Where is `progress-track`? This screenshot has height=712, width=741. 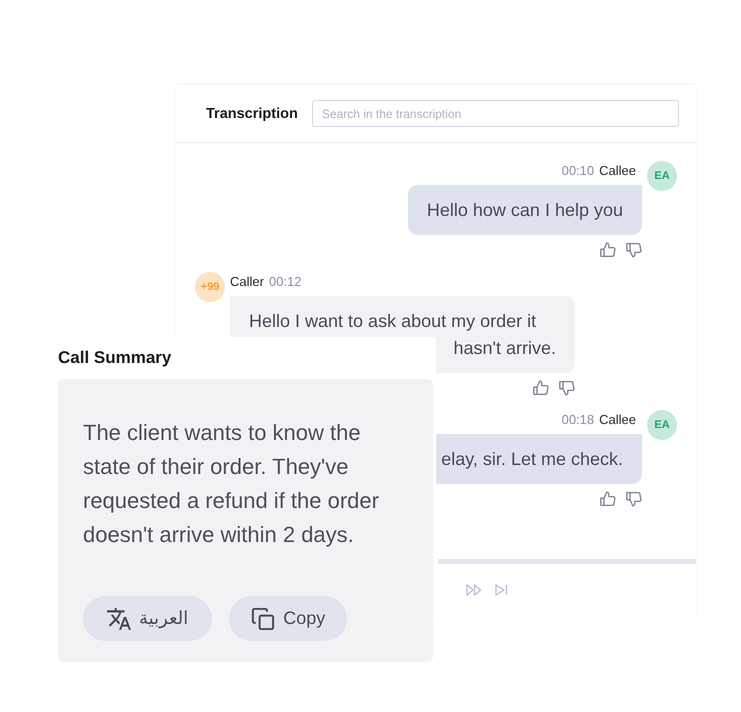
progress-track is located at coordinates (567, 561).